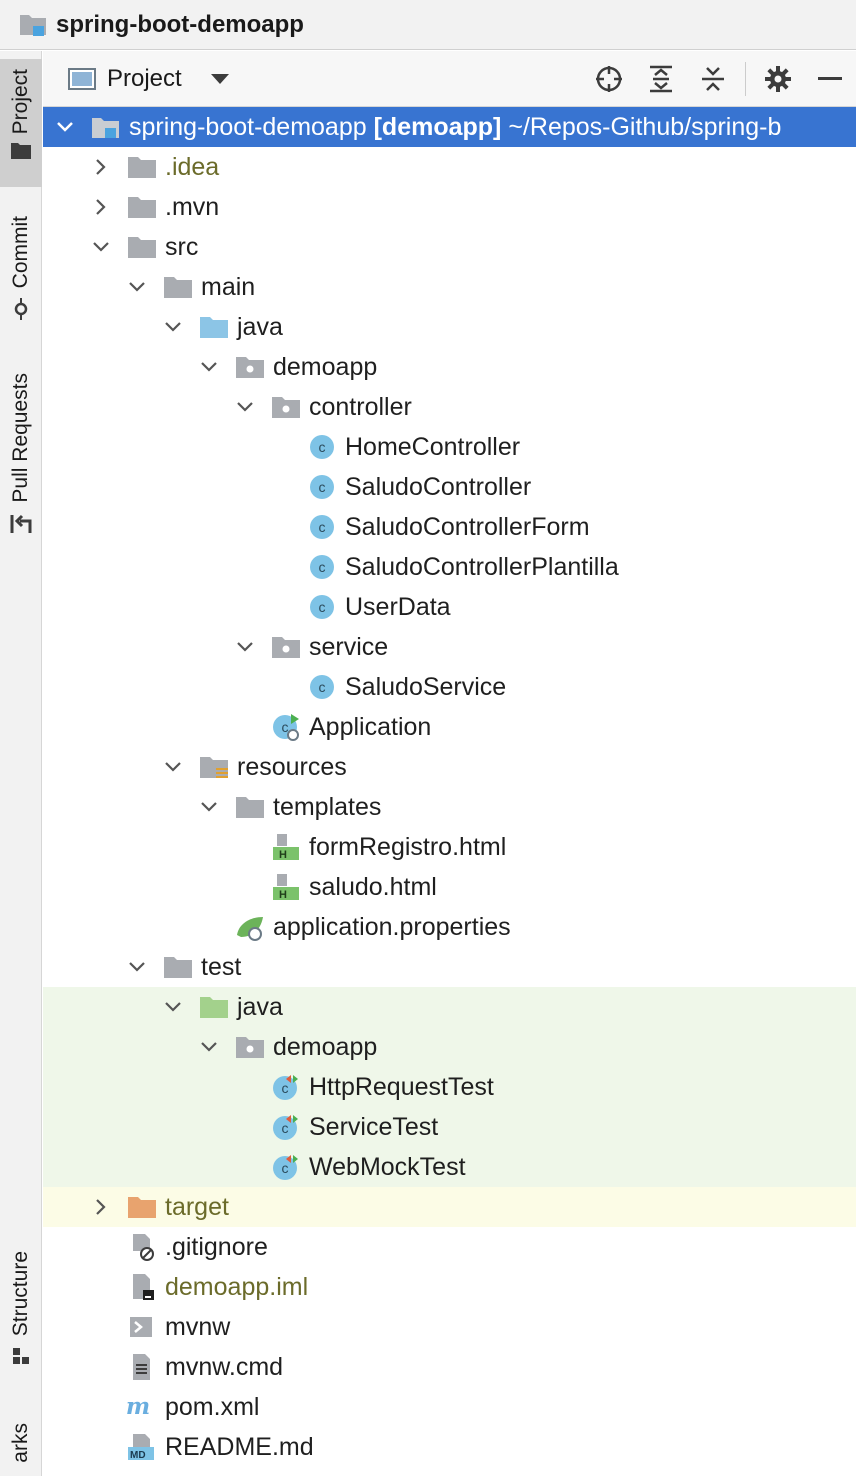 The height and width of the screenshot is (1476, 856). Describe the element at coordinates (449, 1367) in the screenshot. I see `tree-row-mvnw-cmd: mvnw.cmd` at that location.